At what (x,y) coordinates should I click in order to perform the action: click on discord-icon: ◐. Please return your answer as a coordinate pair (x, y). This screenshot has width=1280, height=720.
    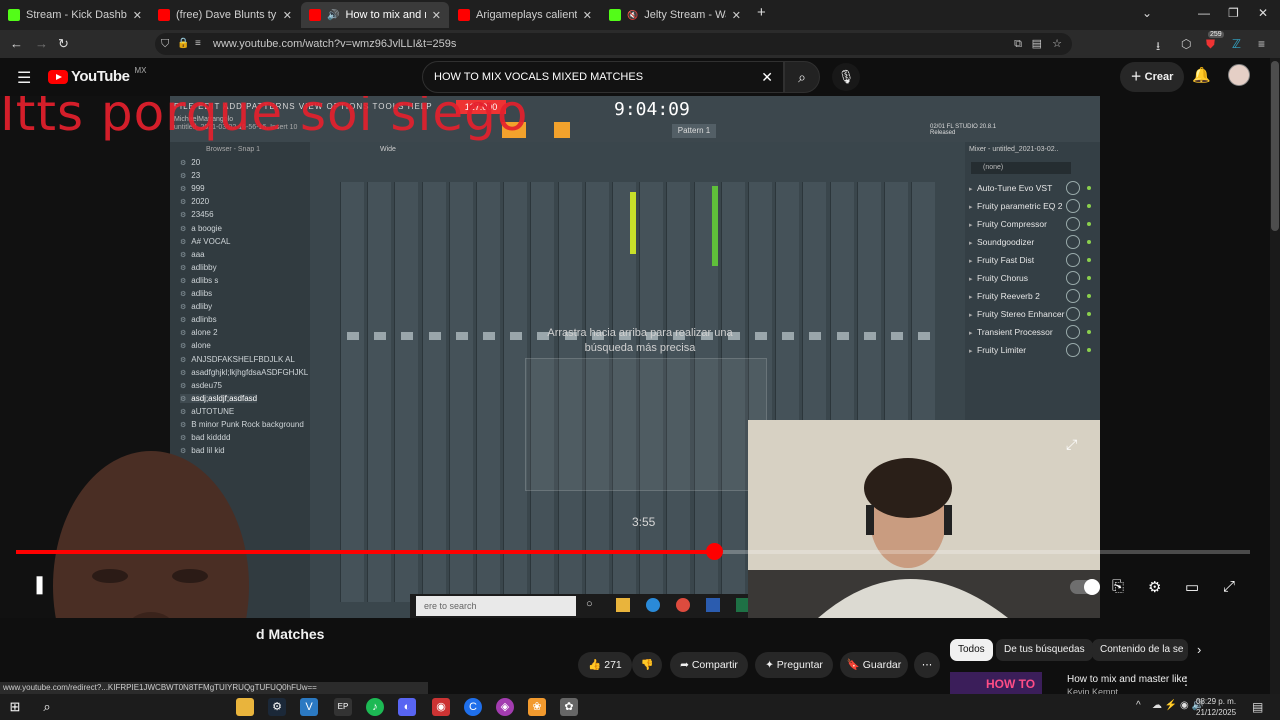
    Looking at the image, I should click on (407, 707).